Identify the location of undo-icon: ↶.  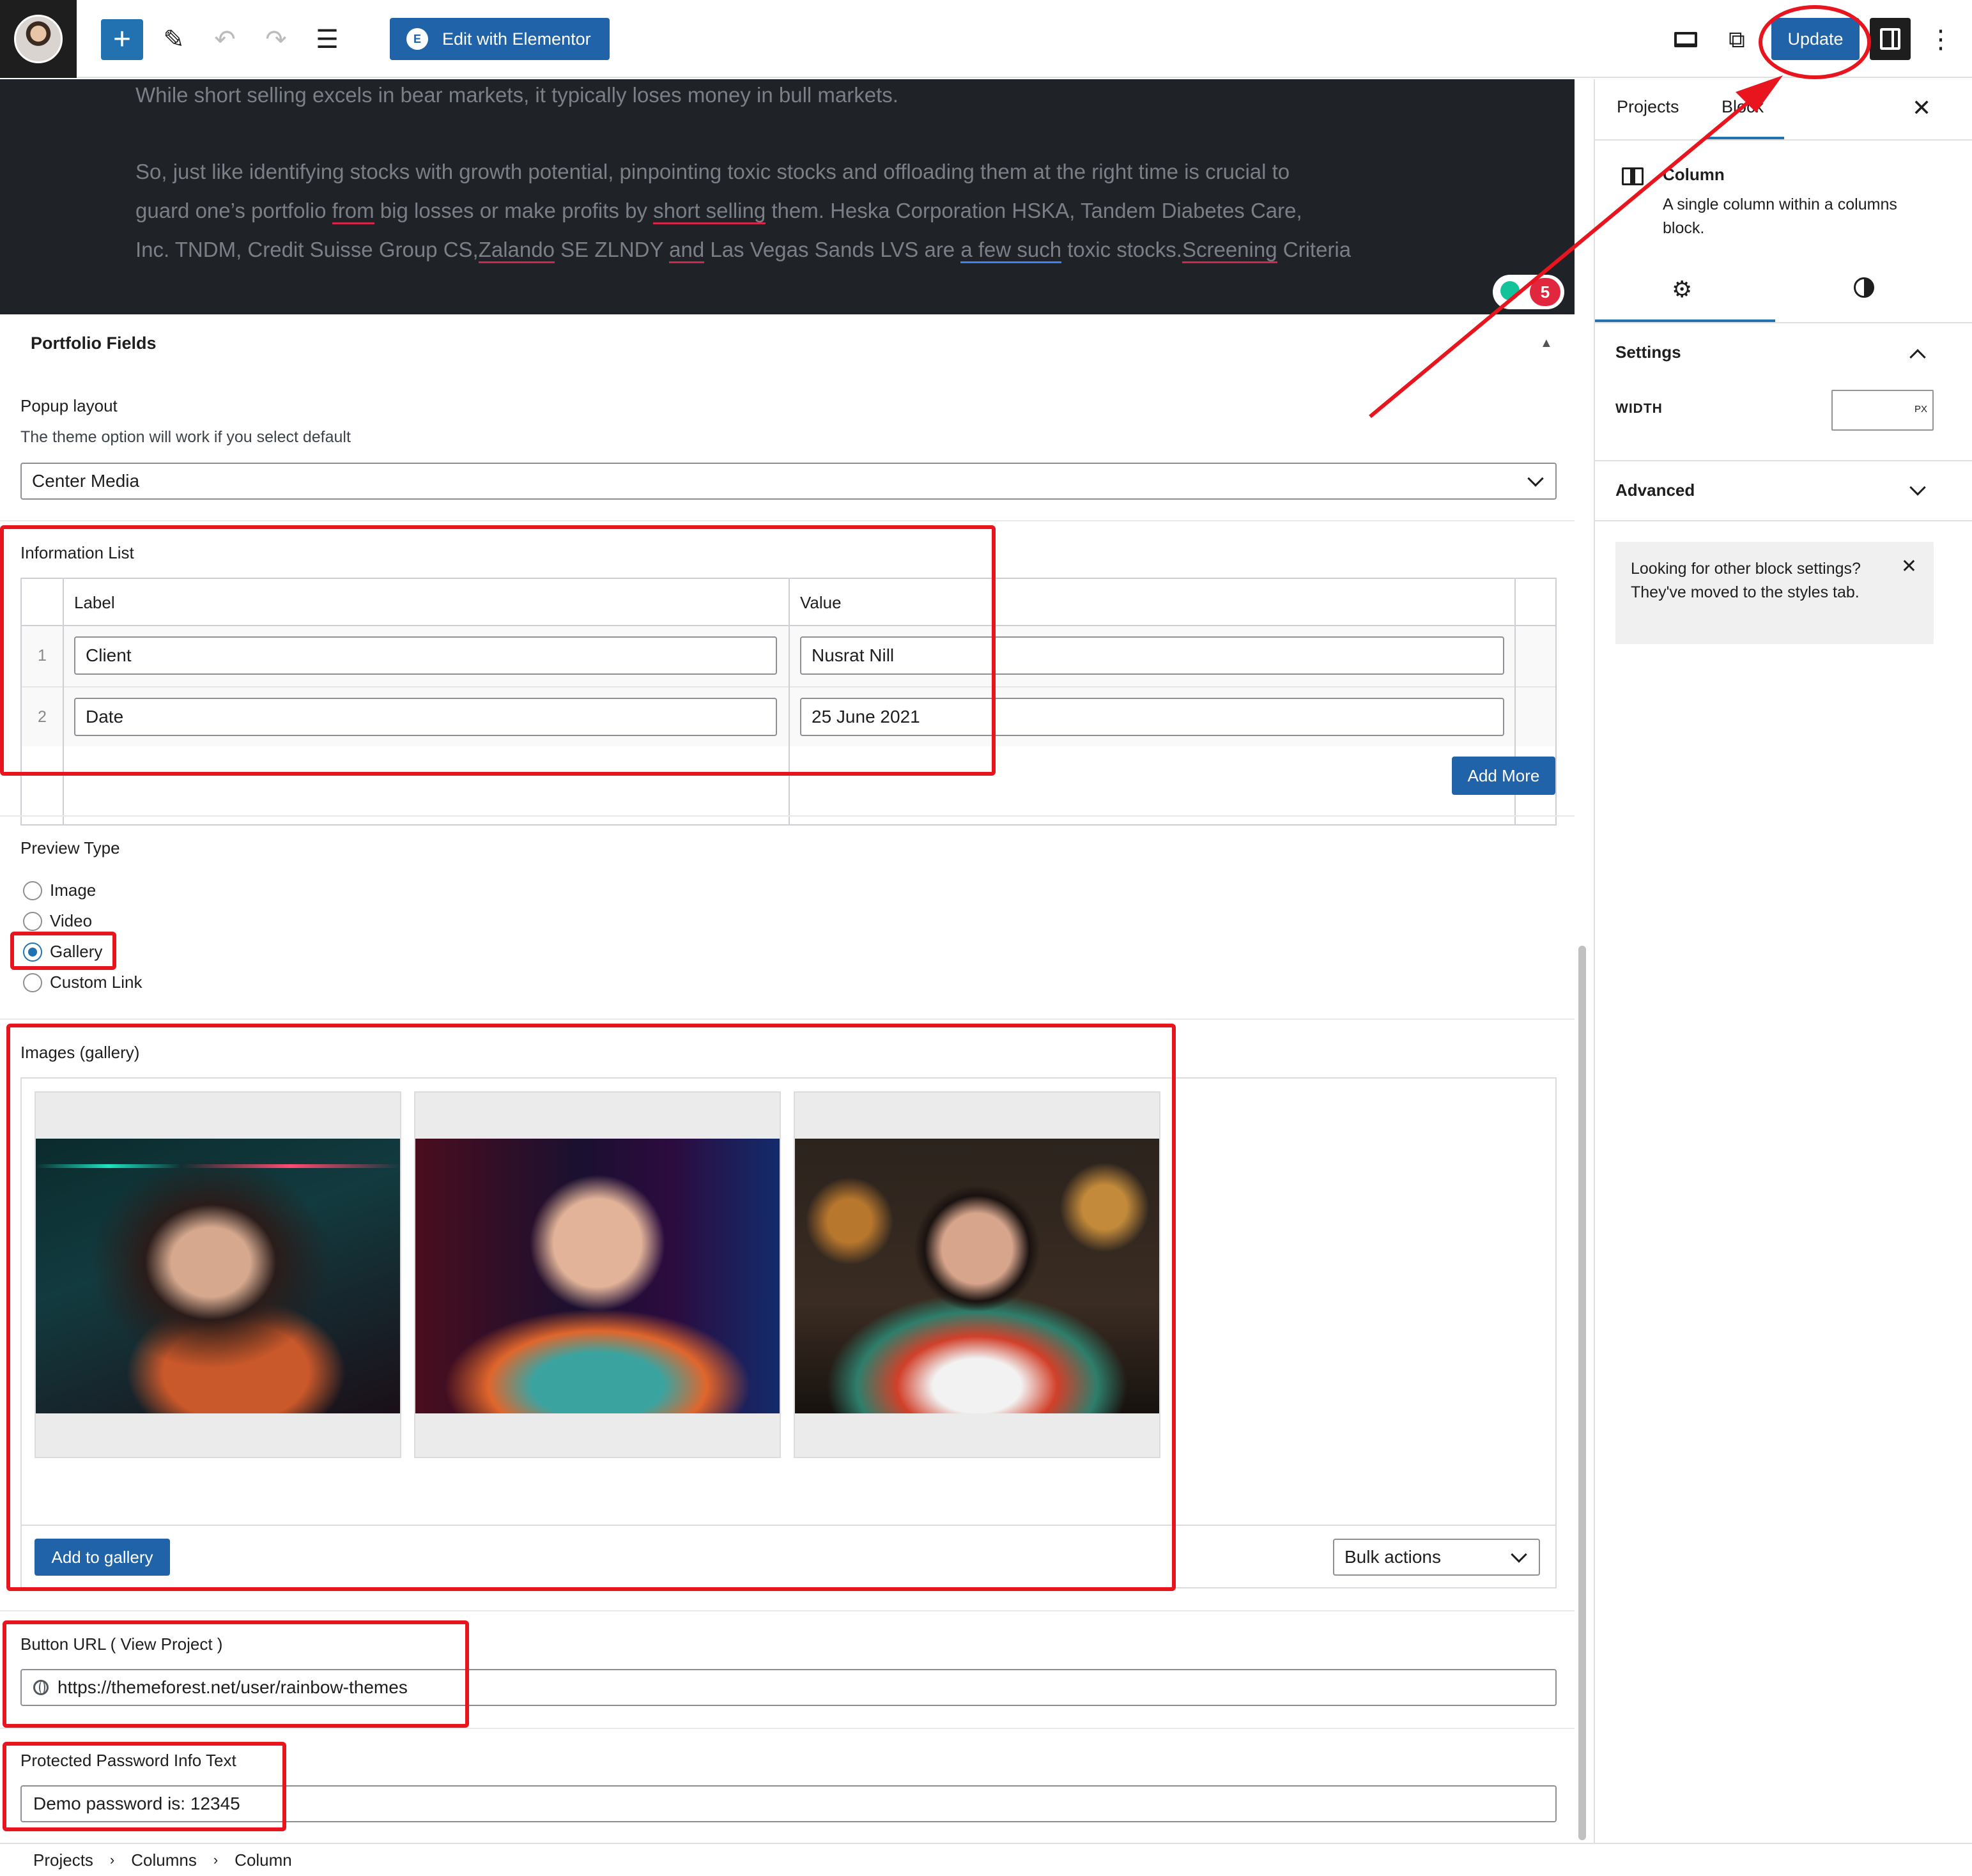
(225, 40).